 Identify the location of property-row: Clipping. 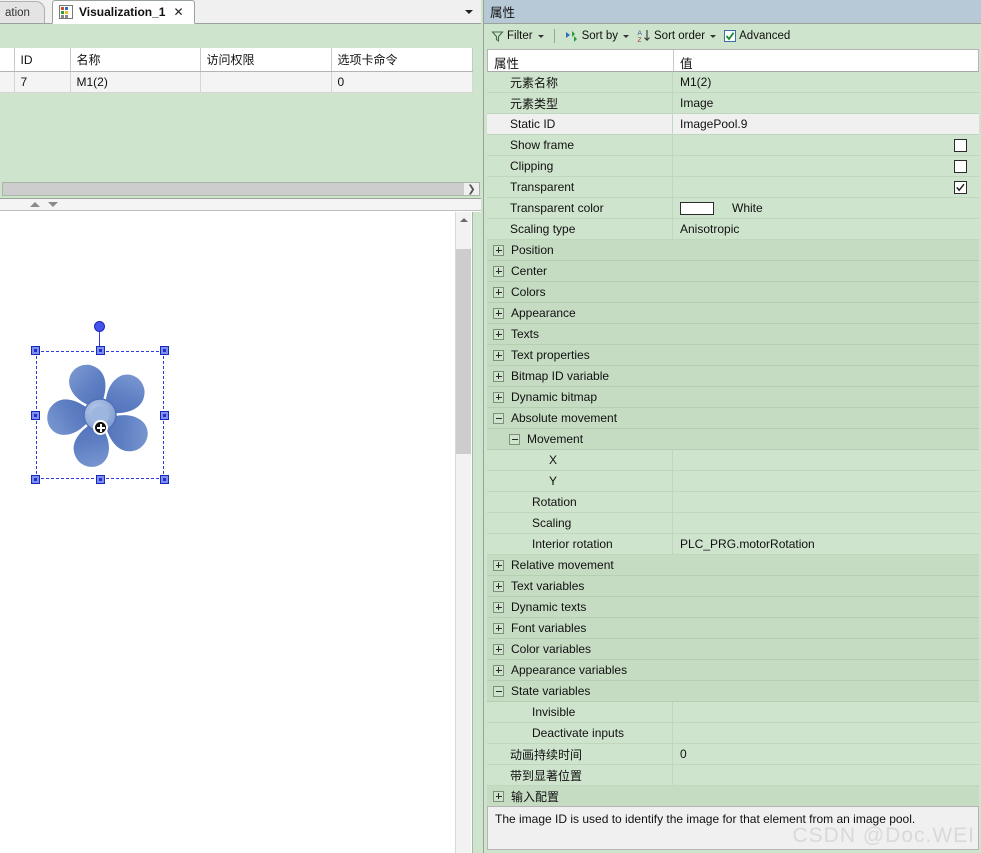
(733, 166).